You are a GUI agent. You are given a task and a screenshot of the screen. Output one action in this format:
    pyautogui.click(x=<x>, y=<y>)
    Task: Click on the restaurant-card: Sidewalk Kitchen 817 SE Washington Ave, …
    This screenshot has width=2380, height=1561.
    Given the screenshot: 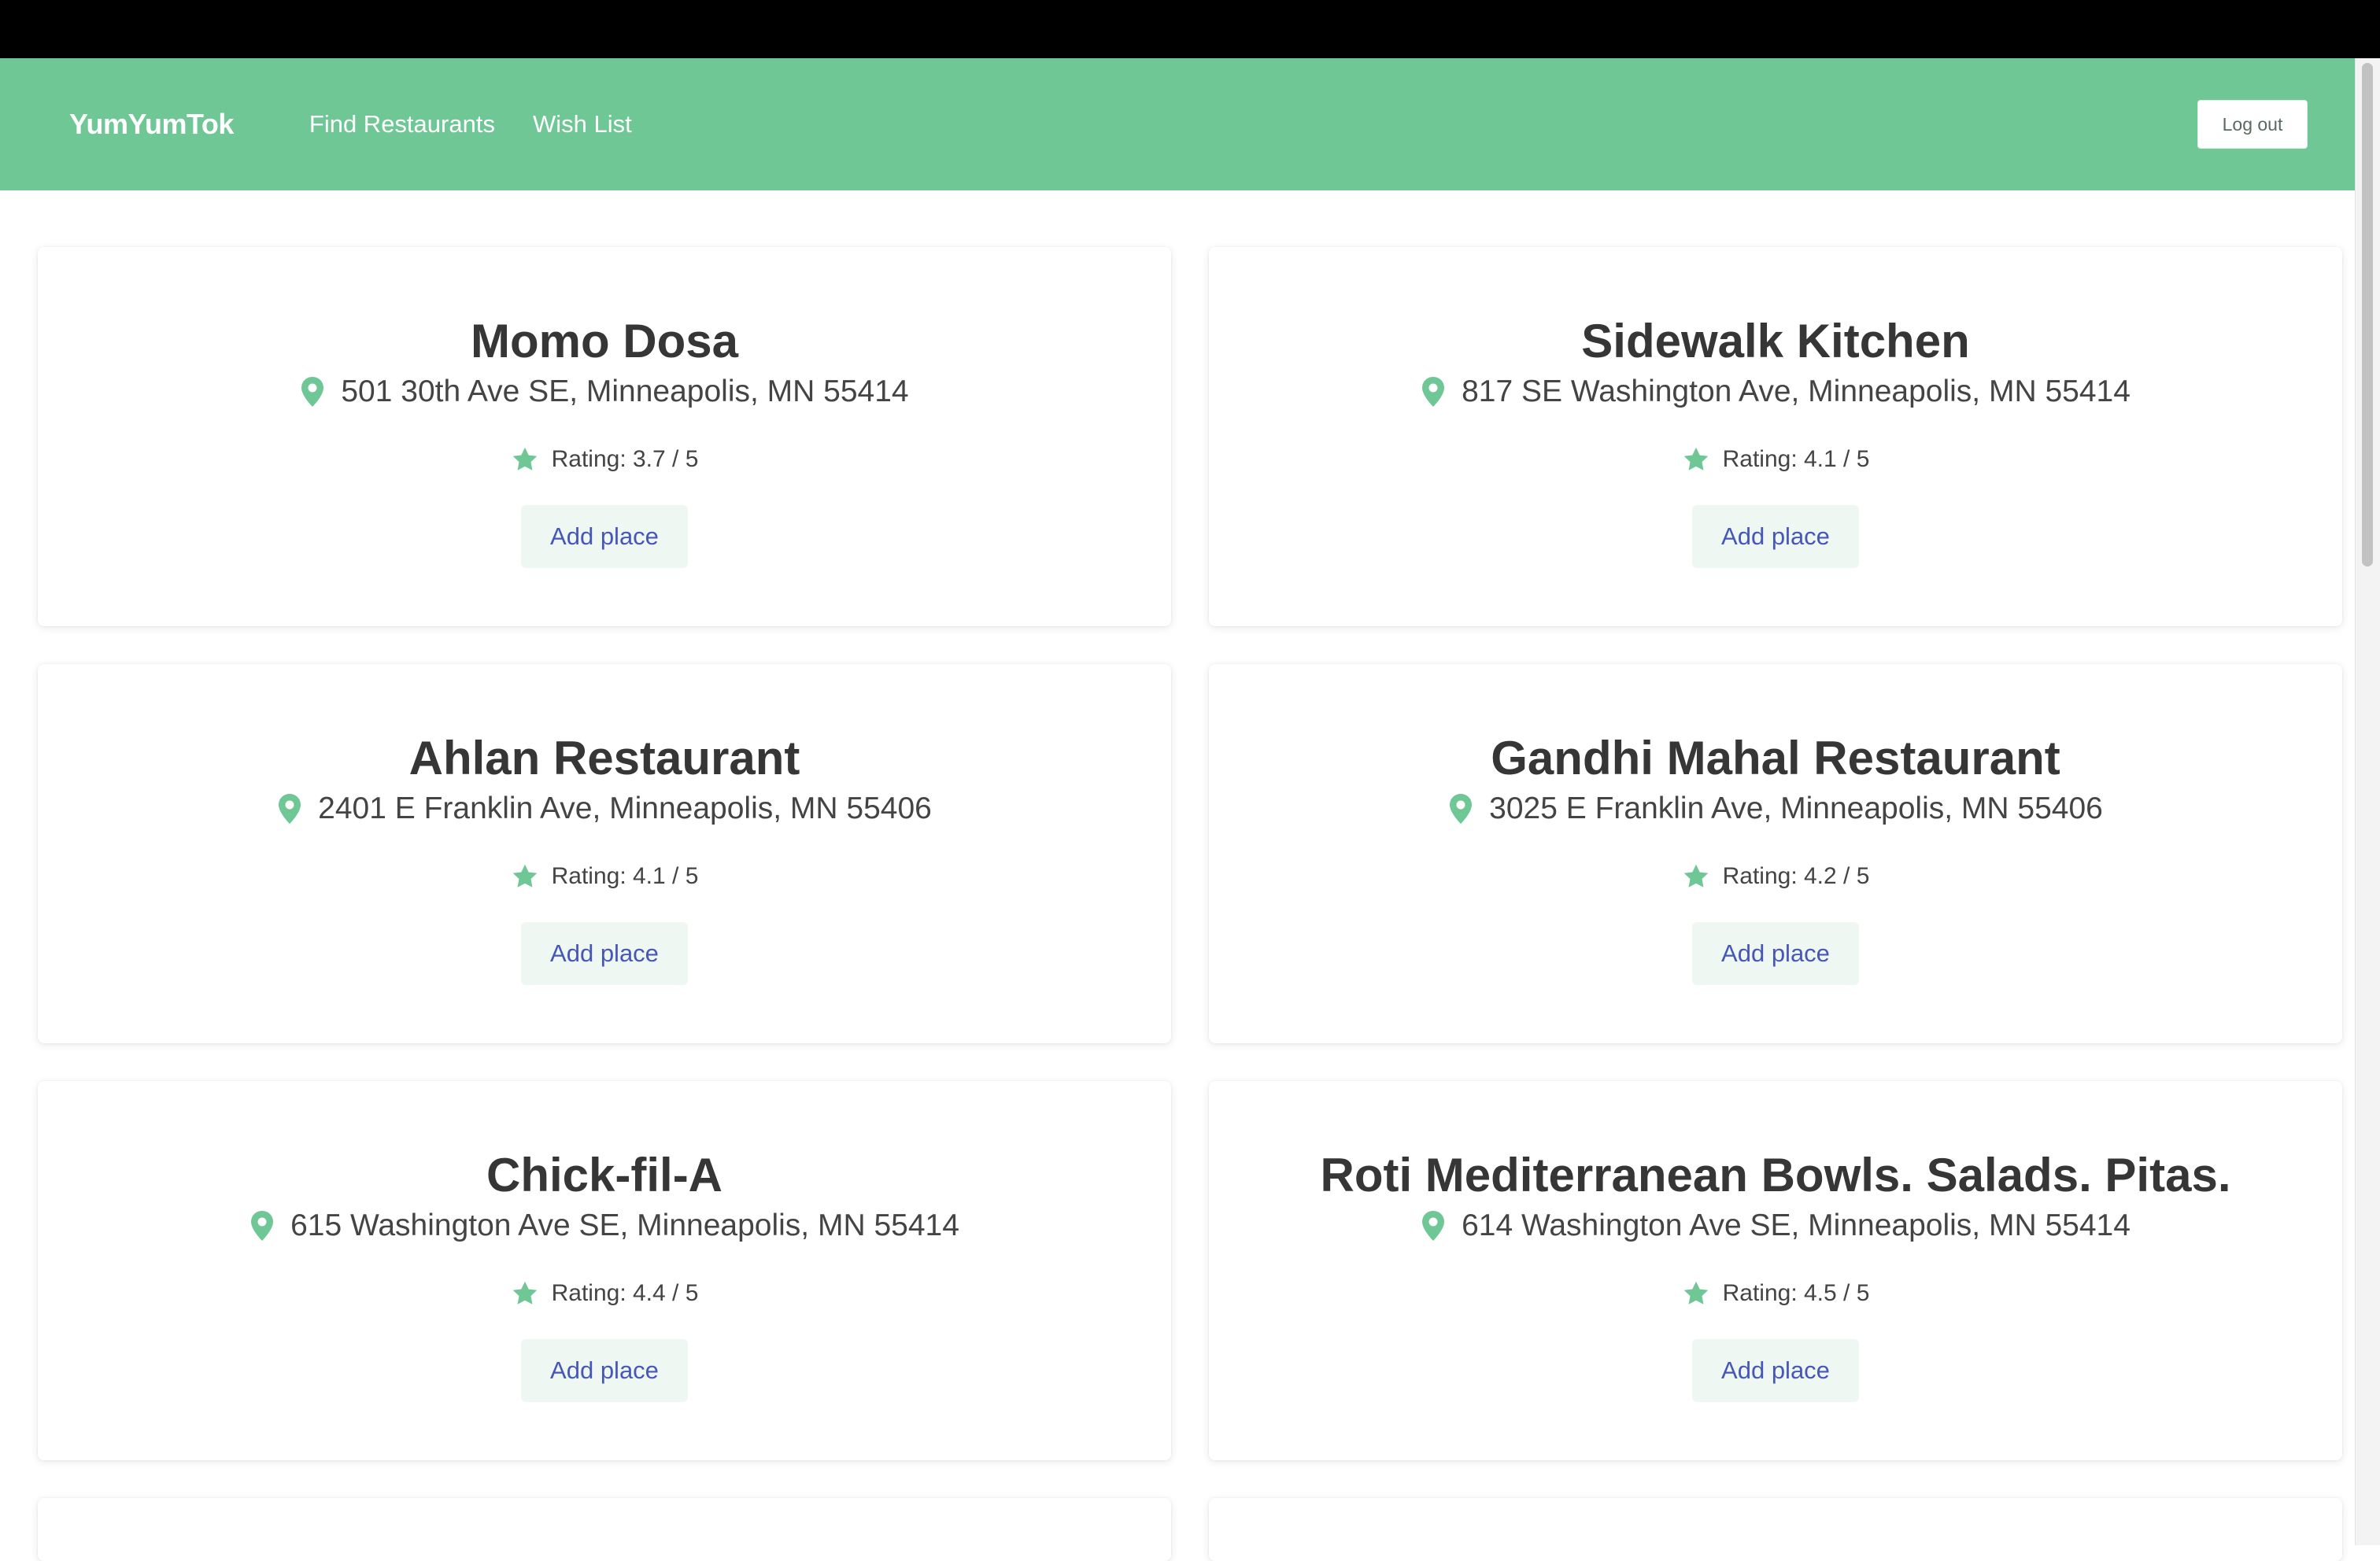 What is the action you would take?
    pyautogui.click(x=1776, y=436)
    